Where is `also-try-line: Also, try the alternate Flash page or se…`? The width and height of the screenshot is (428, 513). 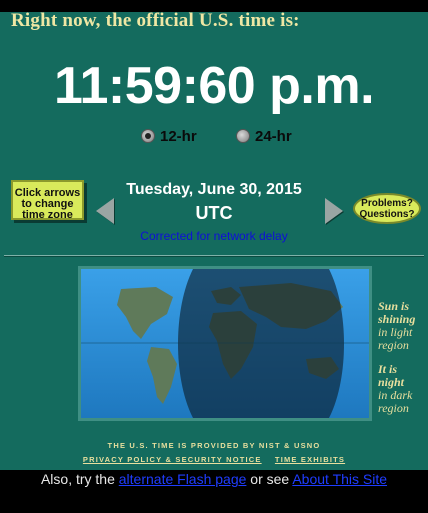
also-try-line: Also, try the alternate Flash page or se… is located at coordinates (214, 479).